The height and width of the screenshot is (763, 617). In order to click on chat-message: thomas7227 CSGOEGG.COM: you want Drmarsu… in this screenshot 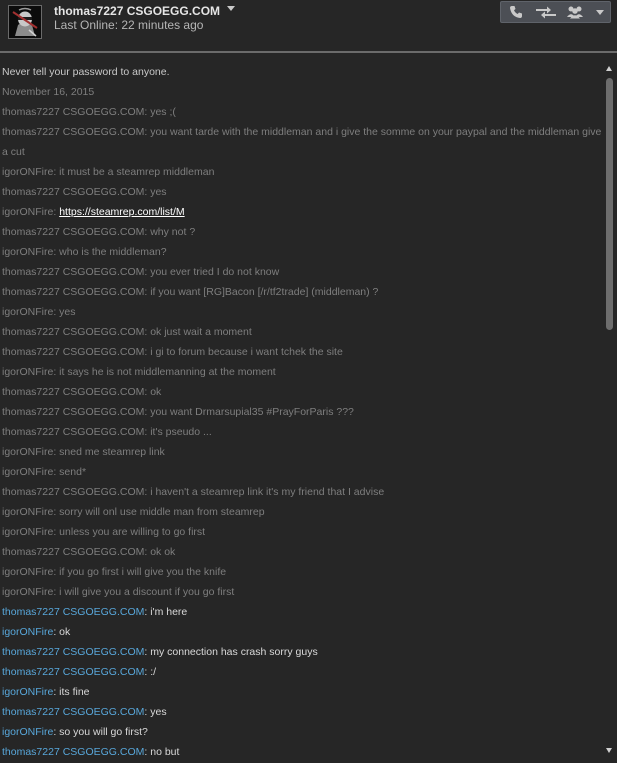, I will do `click(178, 412)`.